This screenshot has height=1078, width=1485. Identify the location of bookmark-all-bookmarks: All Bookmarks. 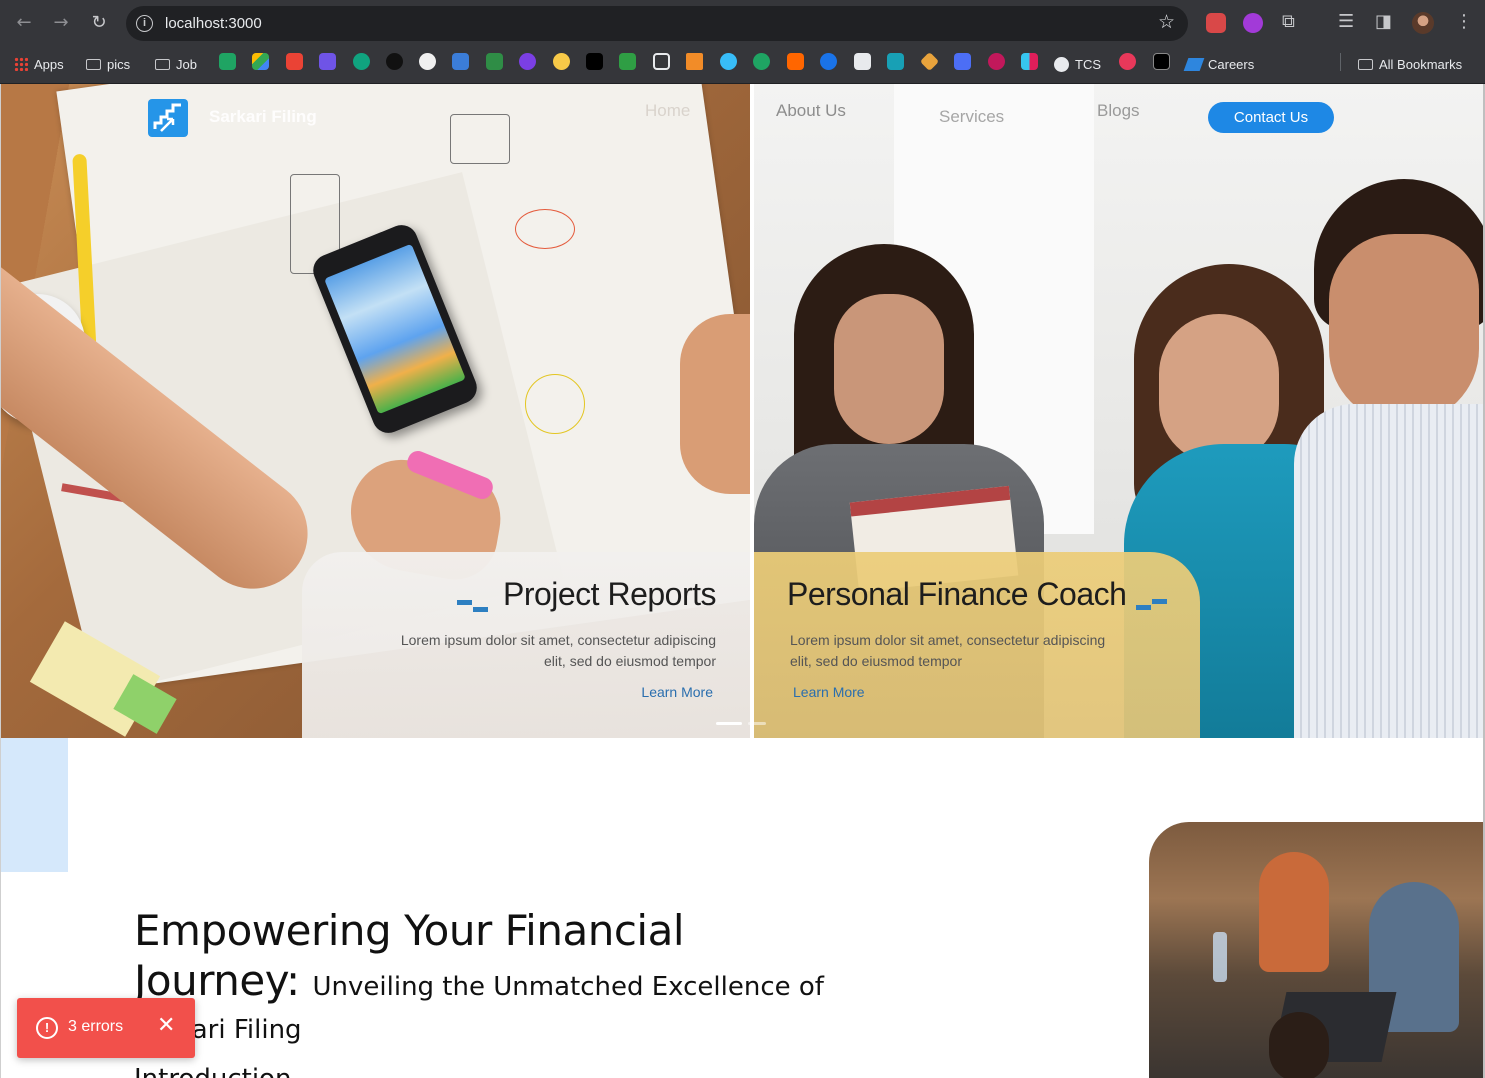
(1410, 65).